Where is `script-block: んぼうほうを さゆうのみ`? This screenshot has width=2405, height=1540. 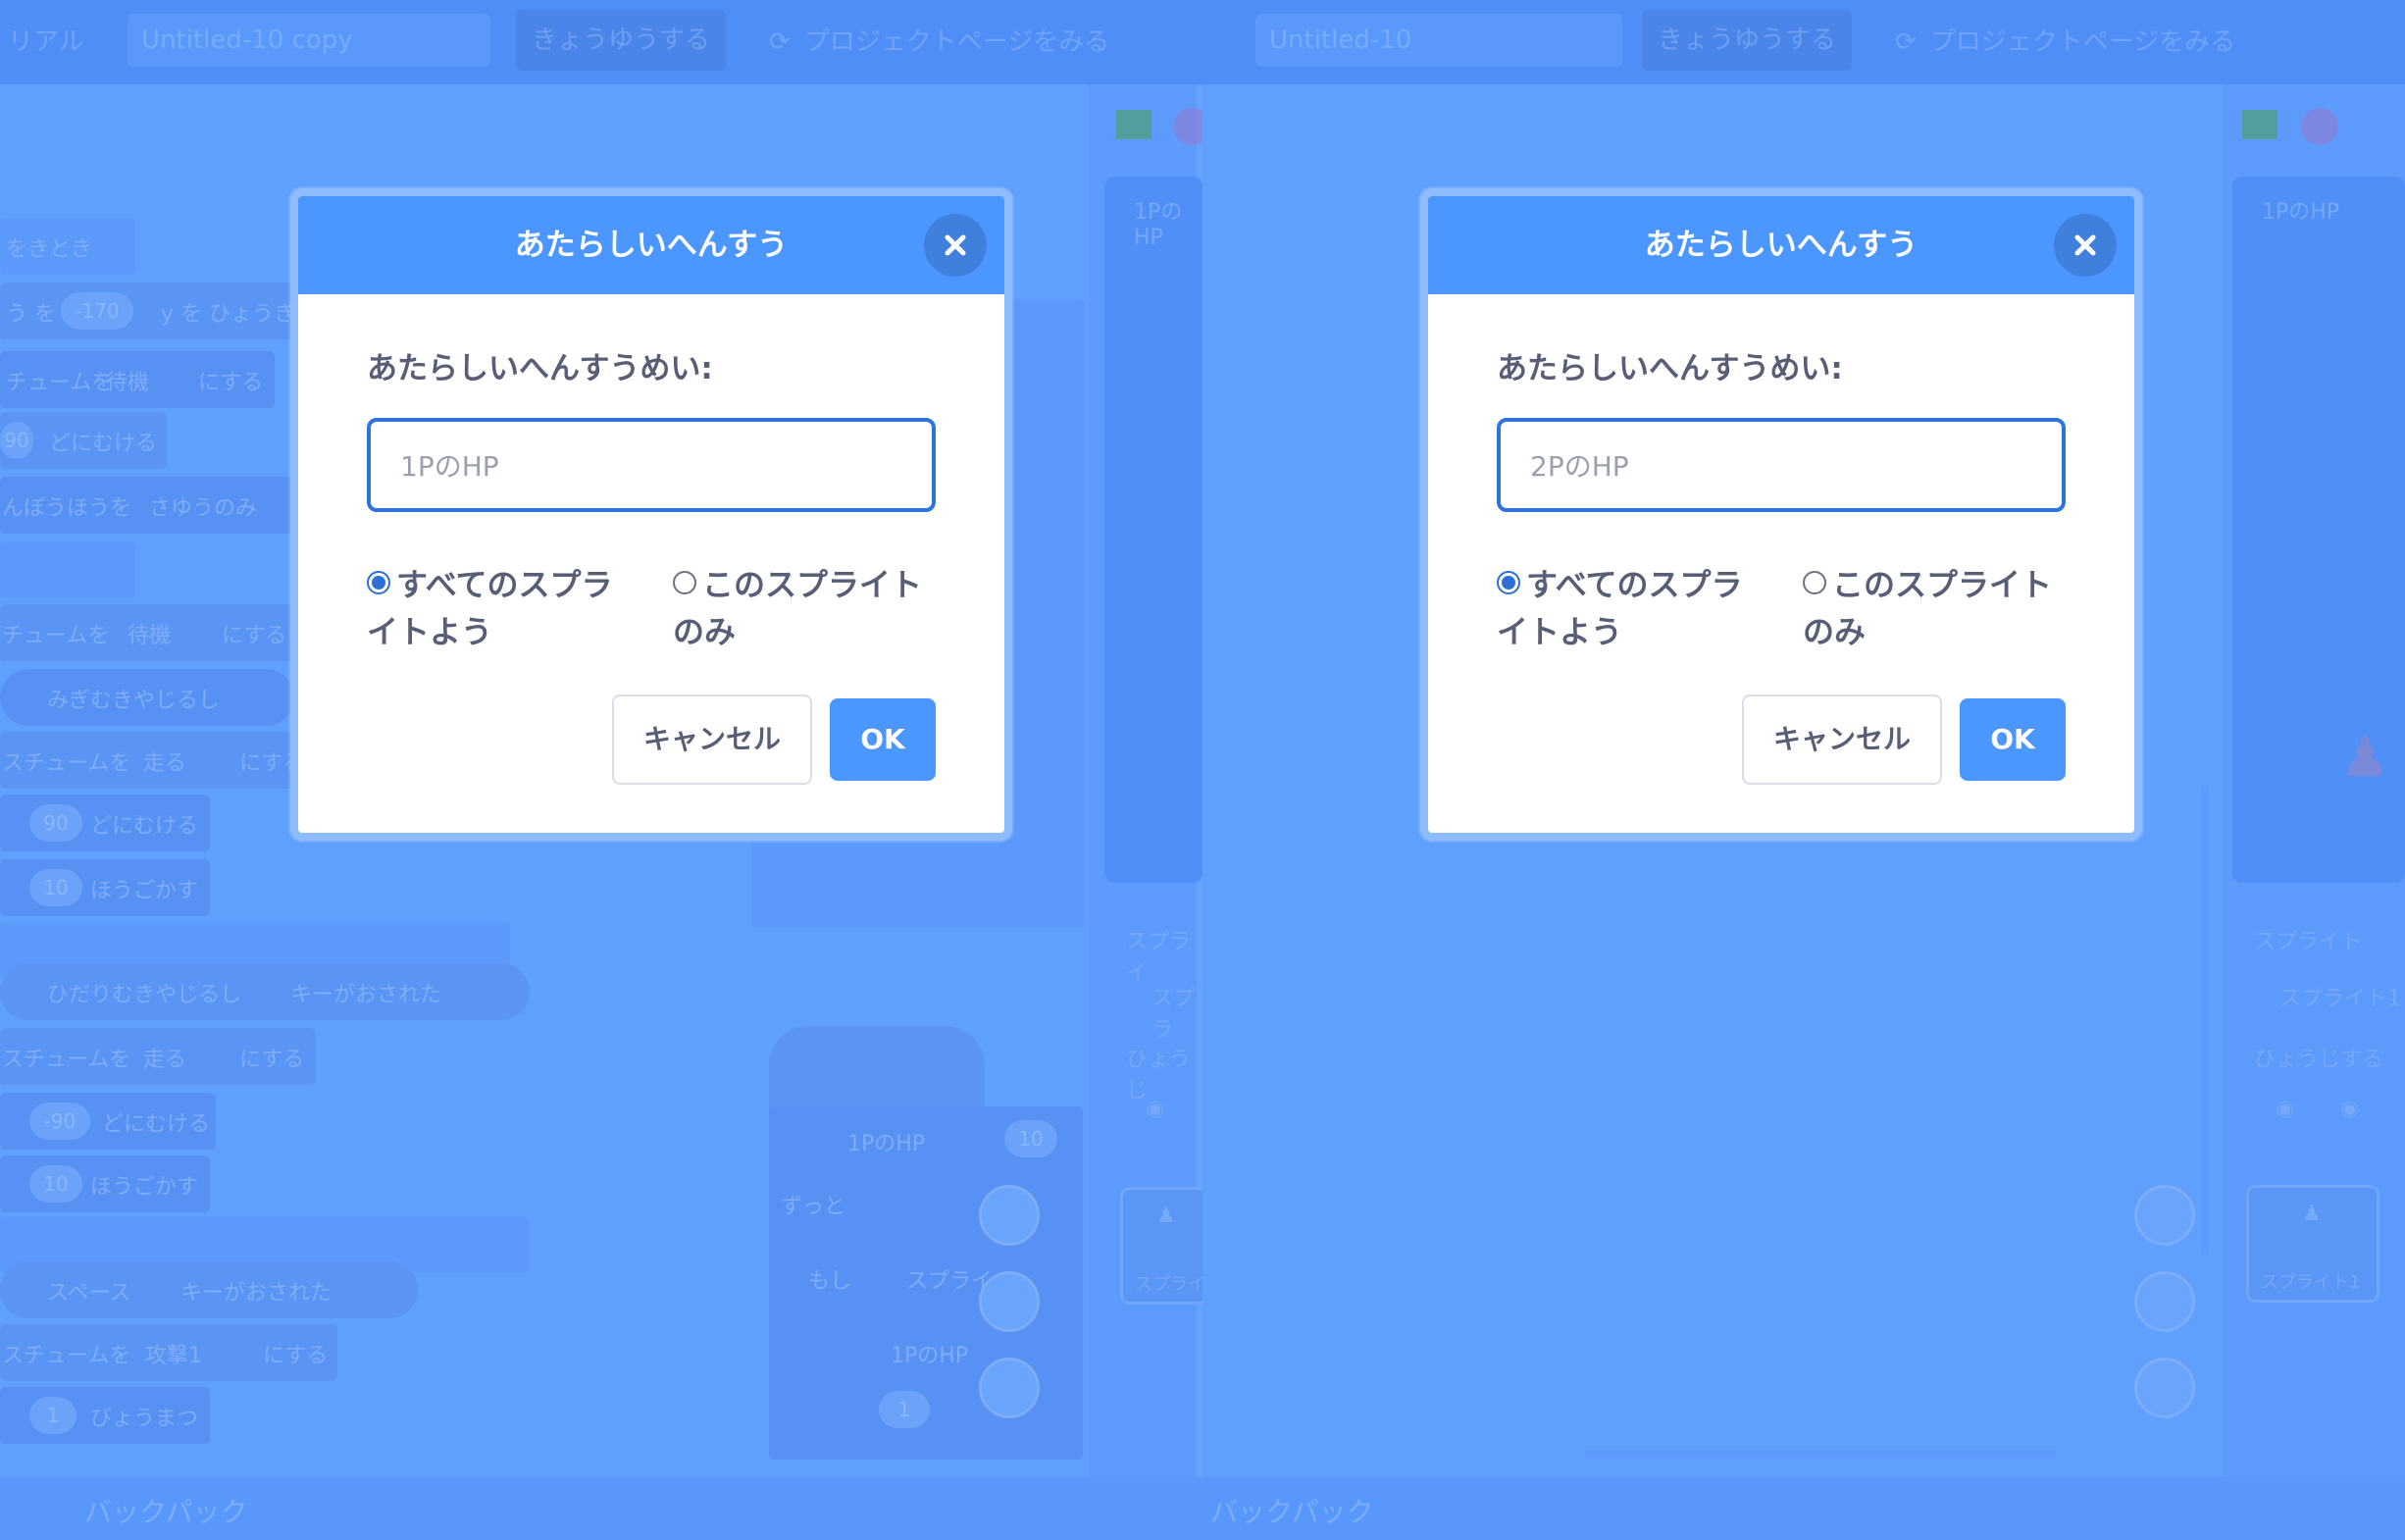
script-block: んぼうほうを さゆうのみ is located at coordinates (147, 505).